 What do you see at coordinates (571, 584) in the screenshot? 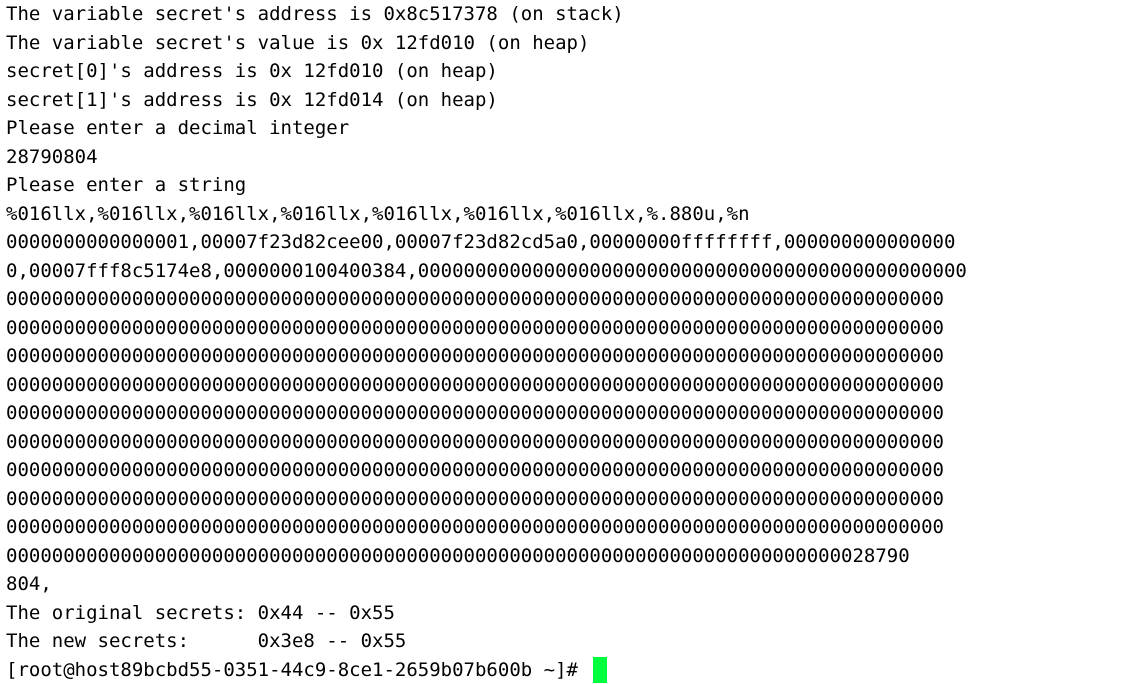
I see `output-line: 804,` at bounding box center [571, 584].